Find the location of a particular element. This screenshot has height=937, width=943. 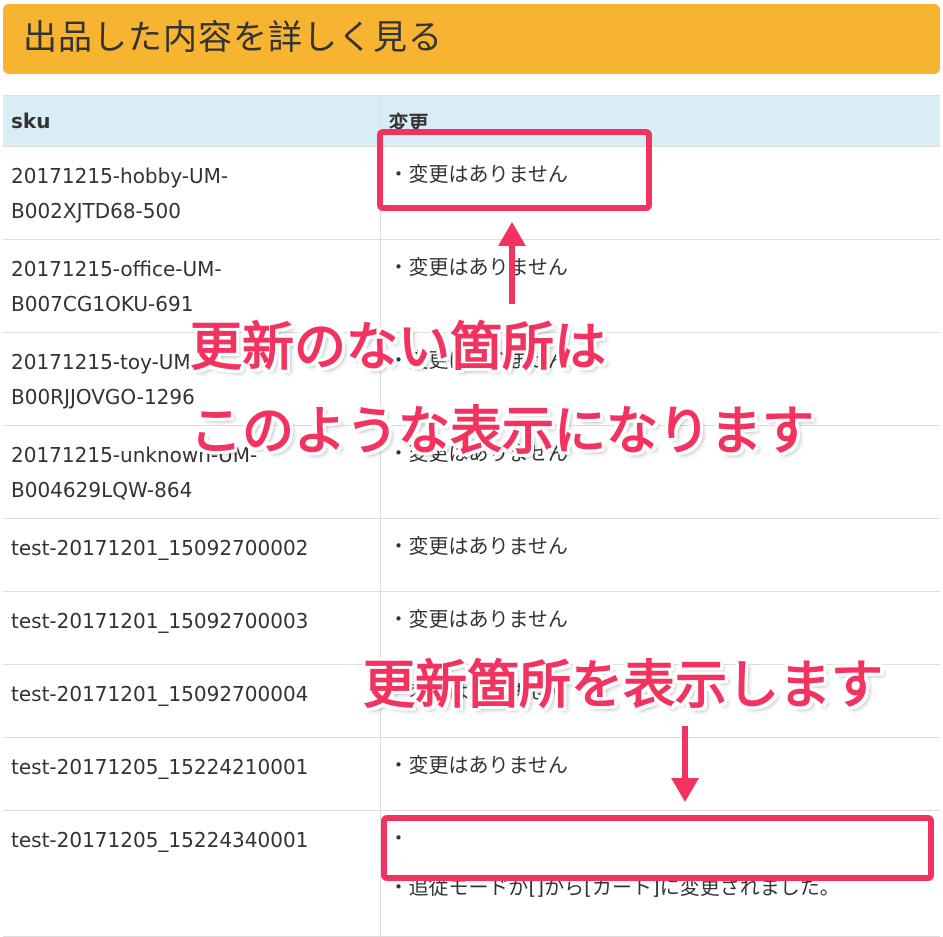

sku-cell: test-20171205_15224210001 is located at coordinates (192, 774).